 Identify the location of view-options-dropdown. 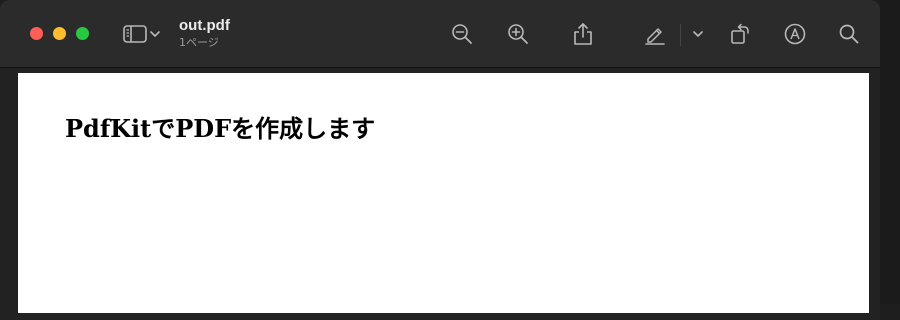
(155, 34).